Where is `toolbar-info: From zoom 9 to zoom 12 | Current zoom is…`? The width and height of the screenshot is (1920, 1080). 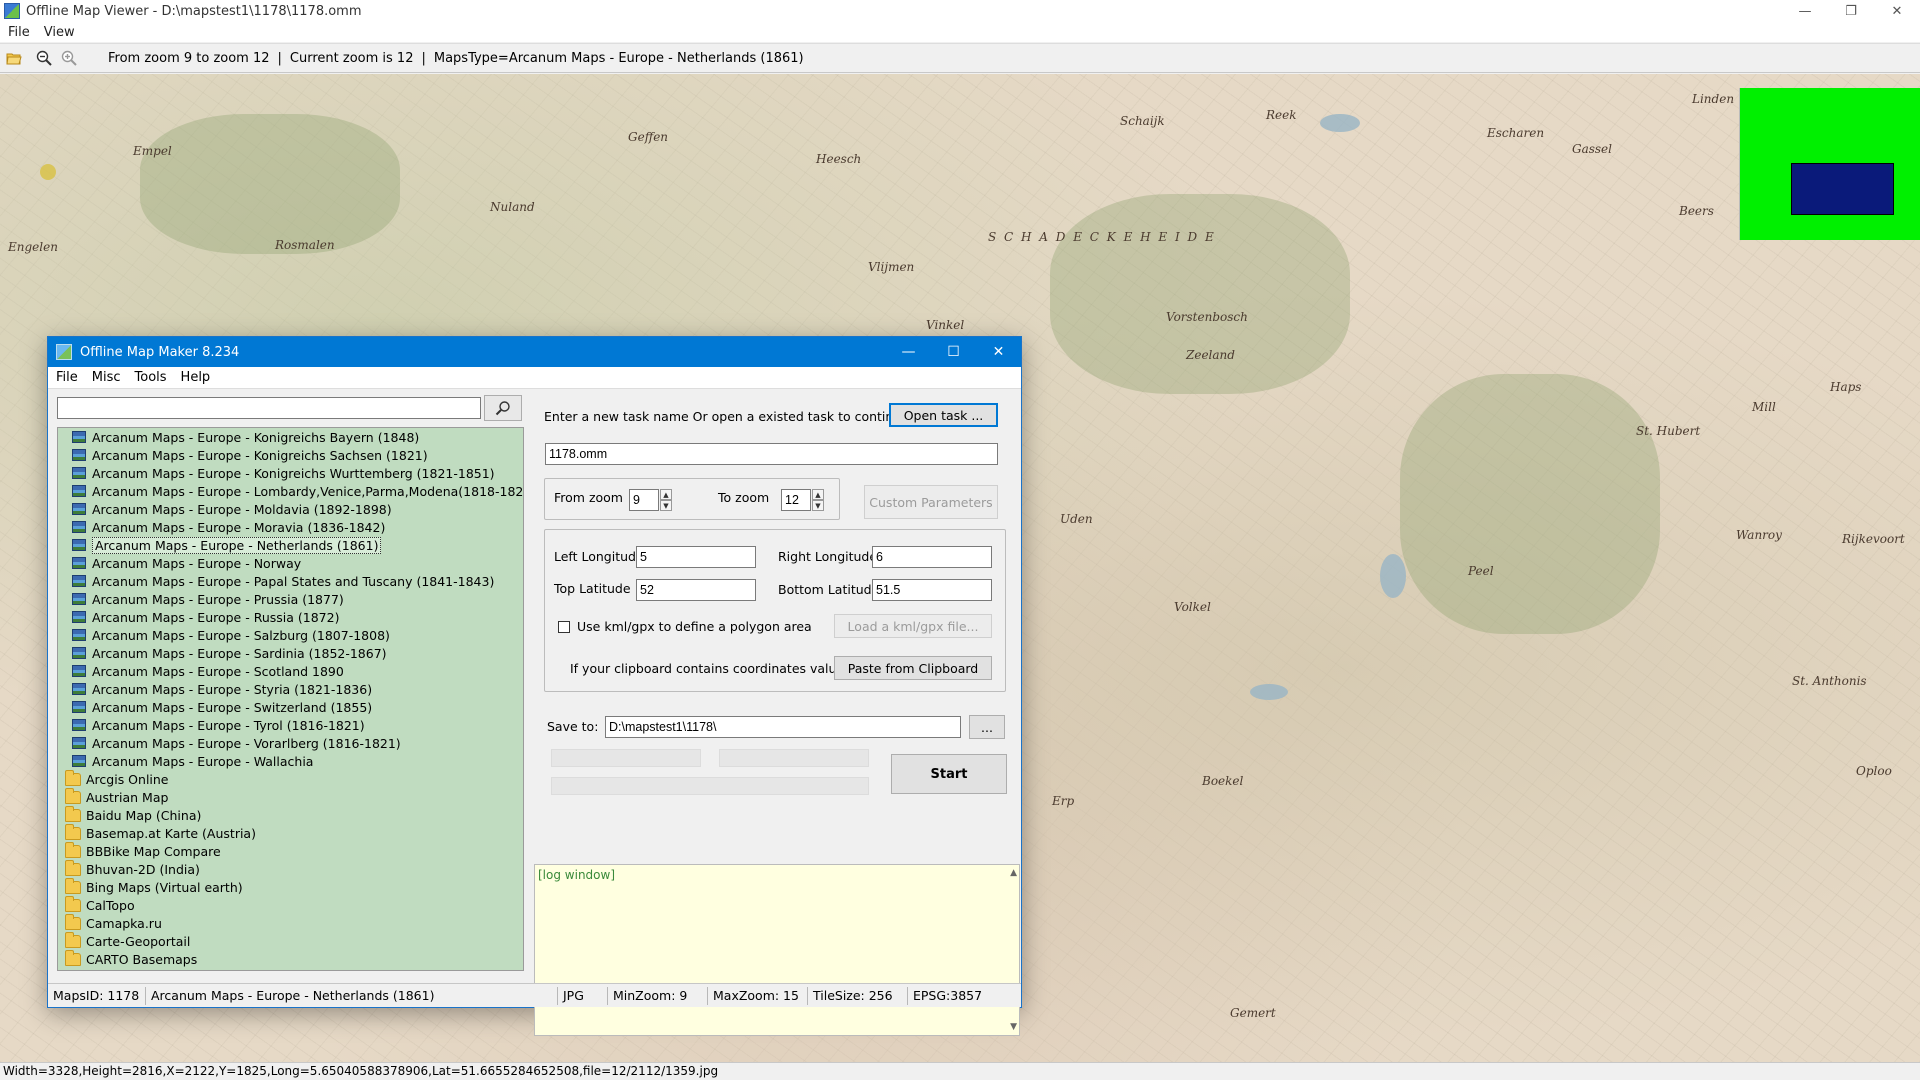 toolbar-info: From zoom 9 to zoom 12 | Current zoom is… is located at coordinates (456, 58).